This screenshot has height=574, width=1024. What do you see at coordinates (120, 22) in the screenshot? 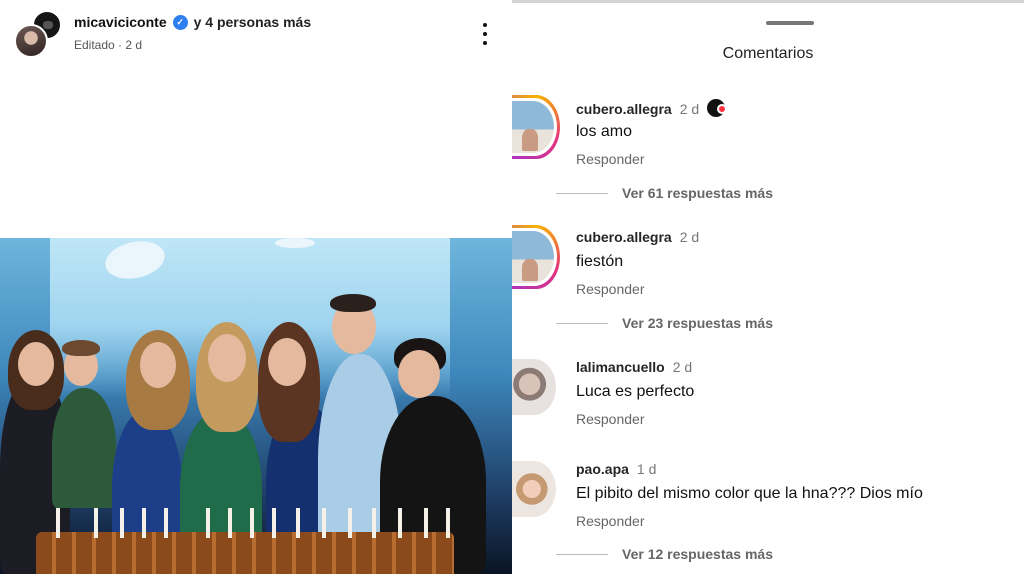
I see `author-name: micaviciconte` at bounding box center [120, 22].